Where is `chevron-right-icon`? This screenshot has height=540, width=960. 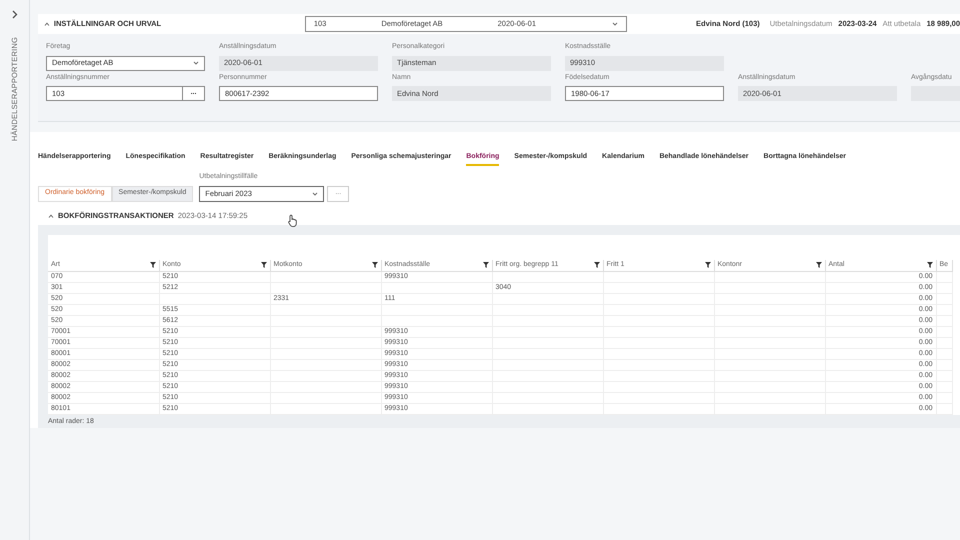 chevron-right-icon is located at coordinates (15, 14).